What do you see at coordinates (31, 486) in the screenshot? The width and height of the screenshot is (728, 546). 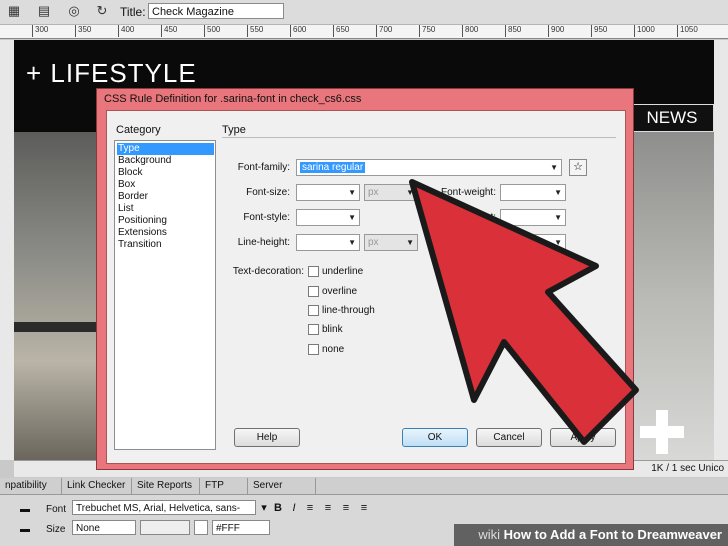 I see `tab-browser-compatibility: npatibility` at bounding box center [31, 486].